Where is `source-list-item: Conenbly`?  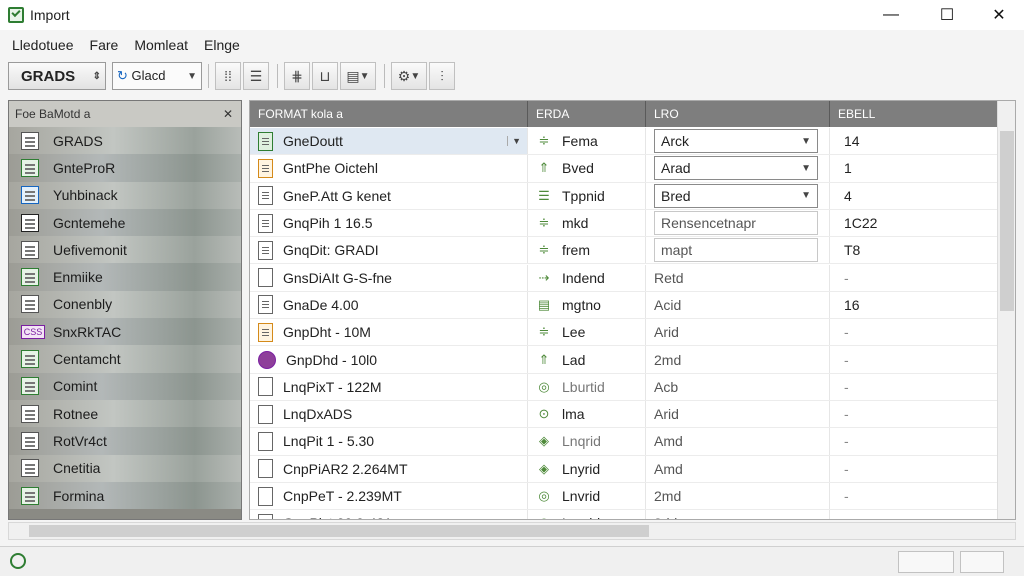
source-list-item: Conenbly is located at coordinates (125, 304).